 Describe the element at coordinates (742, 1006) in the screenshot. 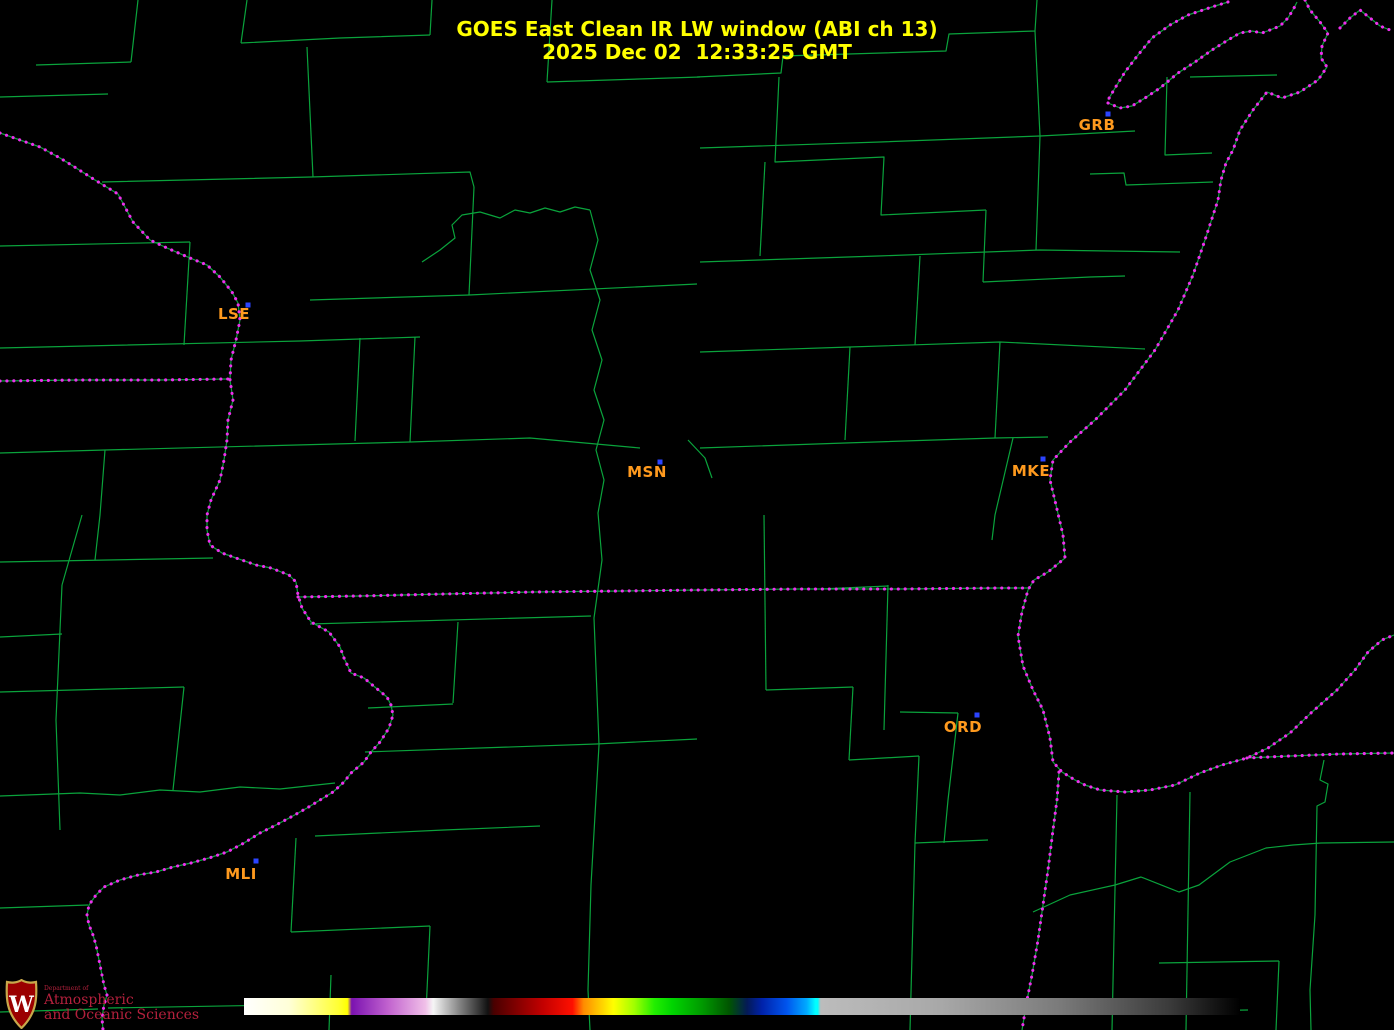

I see `ir-enhancement-colorbar` at that location.